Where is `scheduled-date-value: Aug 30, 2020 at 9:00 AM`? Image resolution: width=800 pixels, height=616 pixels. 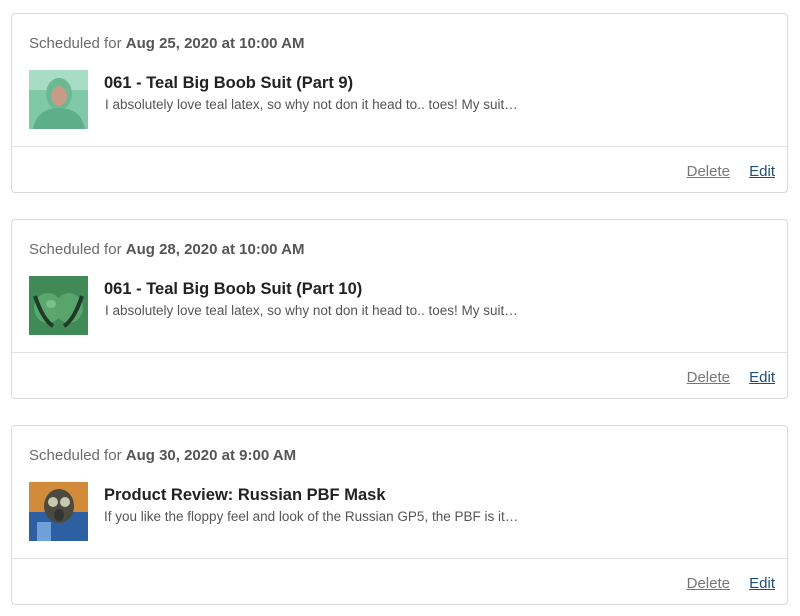 scheduled-date-value: Aug 30, 2020 at 9:00 AM is located at coordinates (211, 455).